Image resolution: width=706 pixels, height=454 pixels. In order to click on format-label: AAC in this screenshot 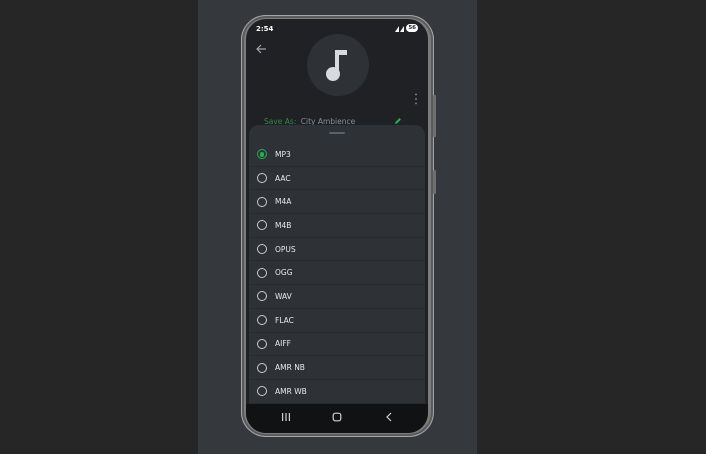, I will do `click(283, 178)`.